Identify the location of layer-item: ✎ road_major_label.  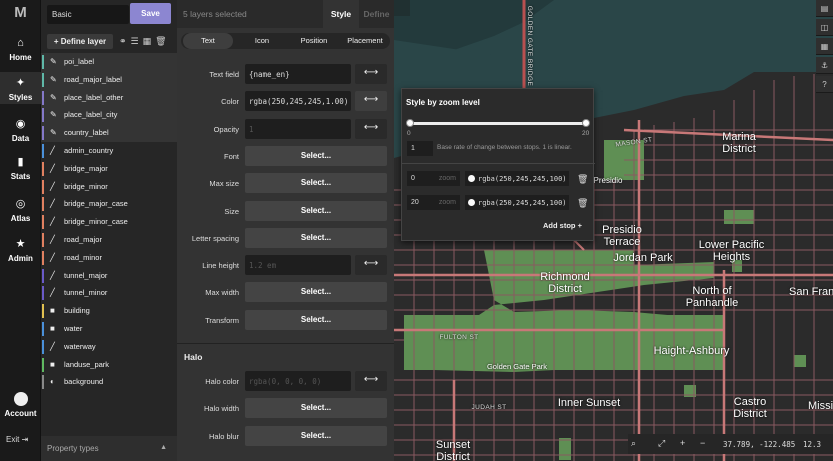
(109, 79).